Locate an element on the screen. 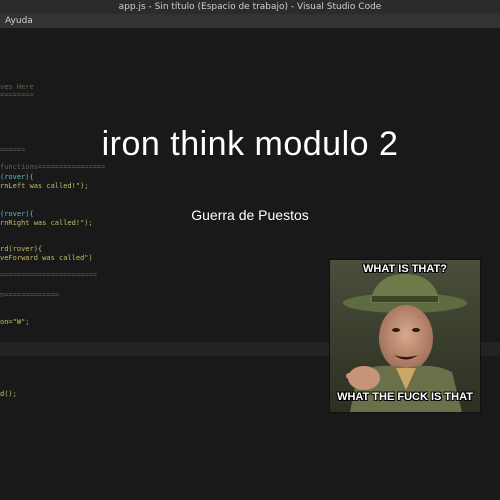 The height and width of the screenshot is (500, 500). meme-top-caption: WHAT IS THAT? is located at coordinates (405, 269).